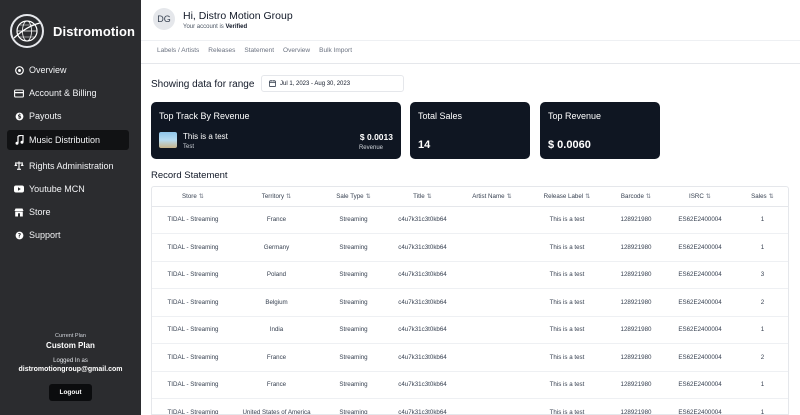 The height and width of the screenshot is (415, 800). Describe the element at coordinates (759, 196) in the screenshot. I see `column-header-label: Sales` at that location.